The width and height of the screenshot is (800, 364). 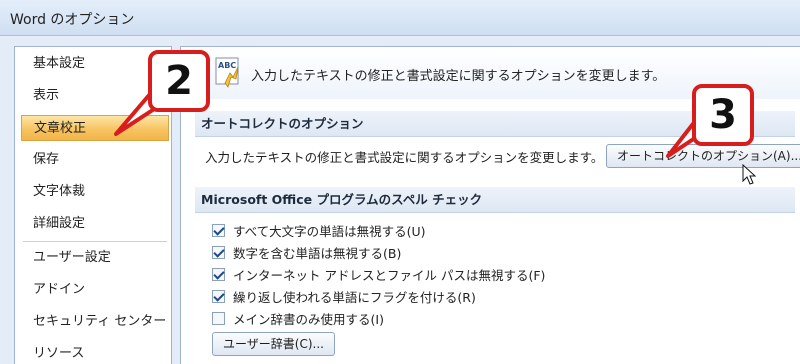 I want to click on sidebar-item-customize: ユーザー設定, so click(x=95, y=258).